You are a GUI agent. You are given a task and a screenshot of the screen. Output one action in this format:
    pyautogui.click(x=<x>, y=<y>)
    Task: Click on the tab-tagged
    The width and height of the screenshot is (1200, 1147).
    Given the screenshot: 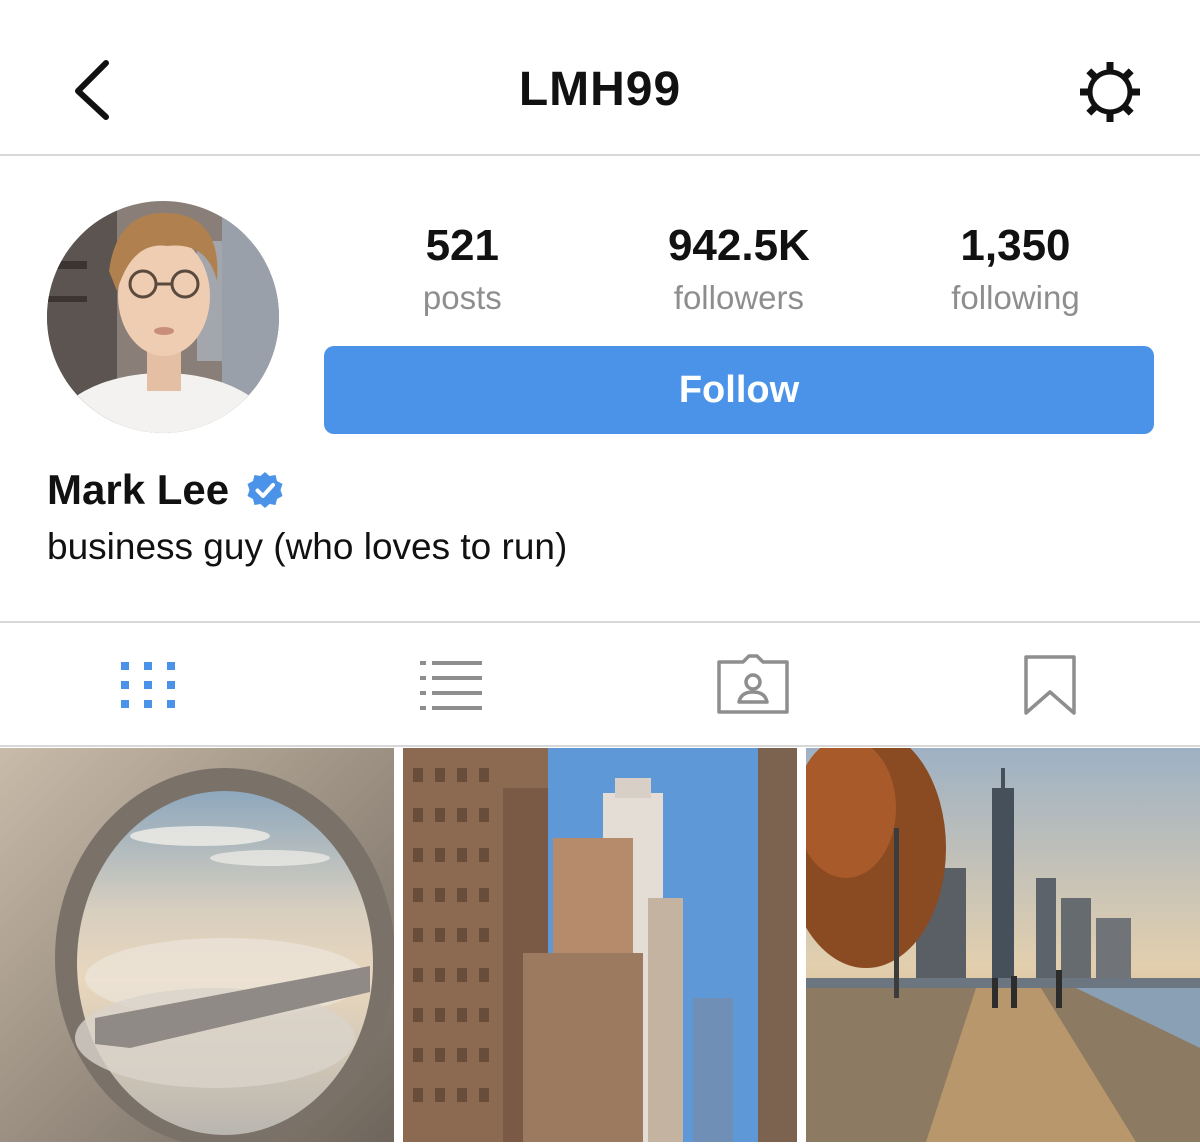 What is the action you would take?
    pyautogui.click(x=753, y=685)
    